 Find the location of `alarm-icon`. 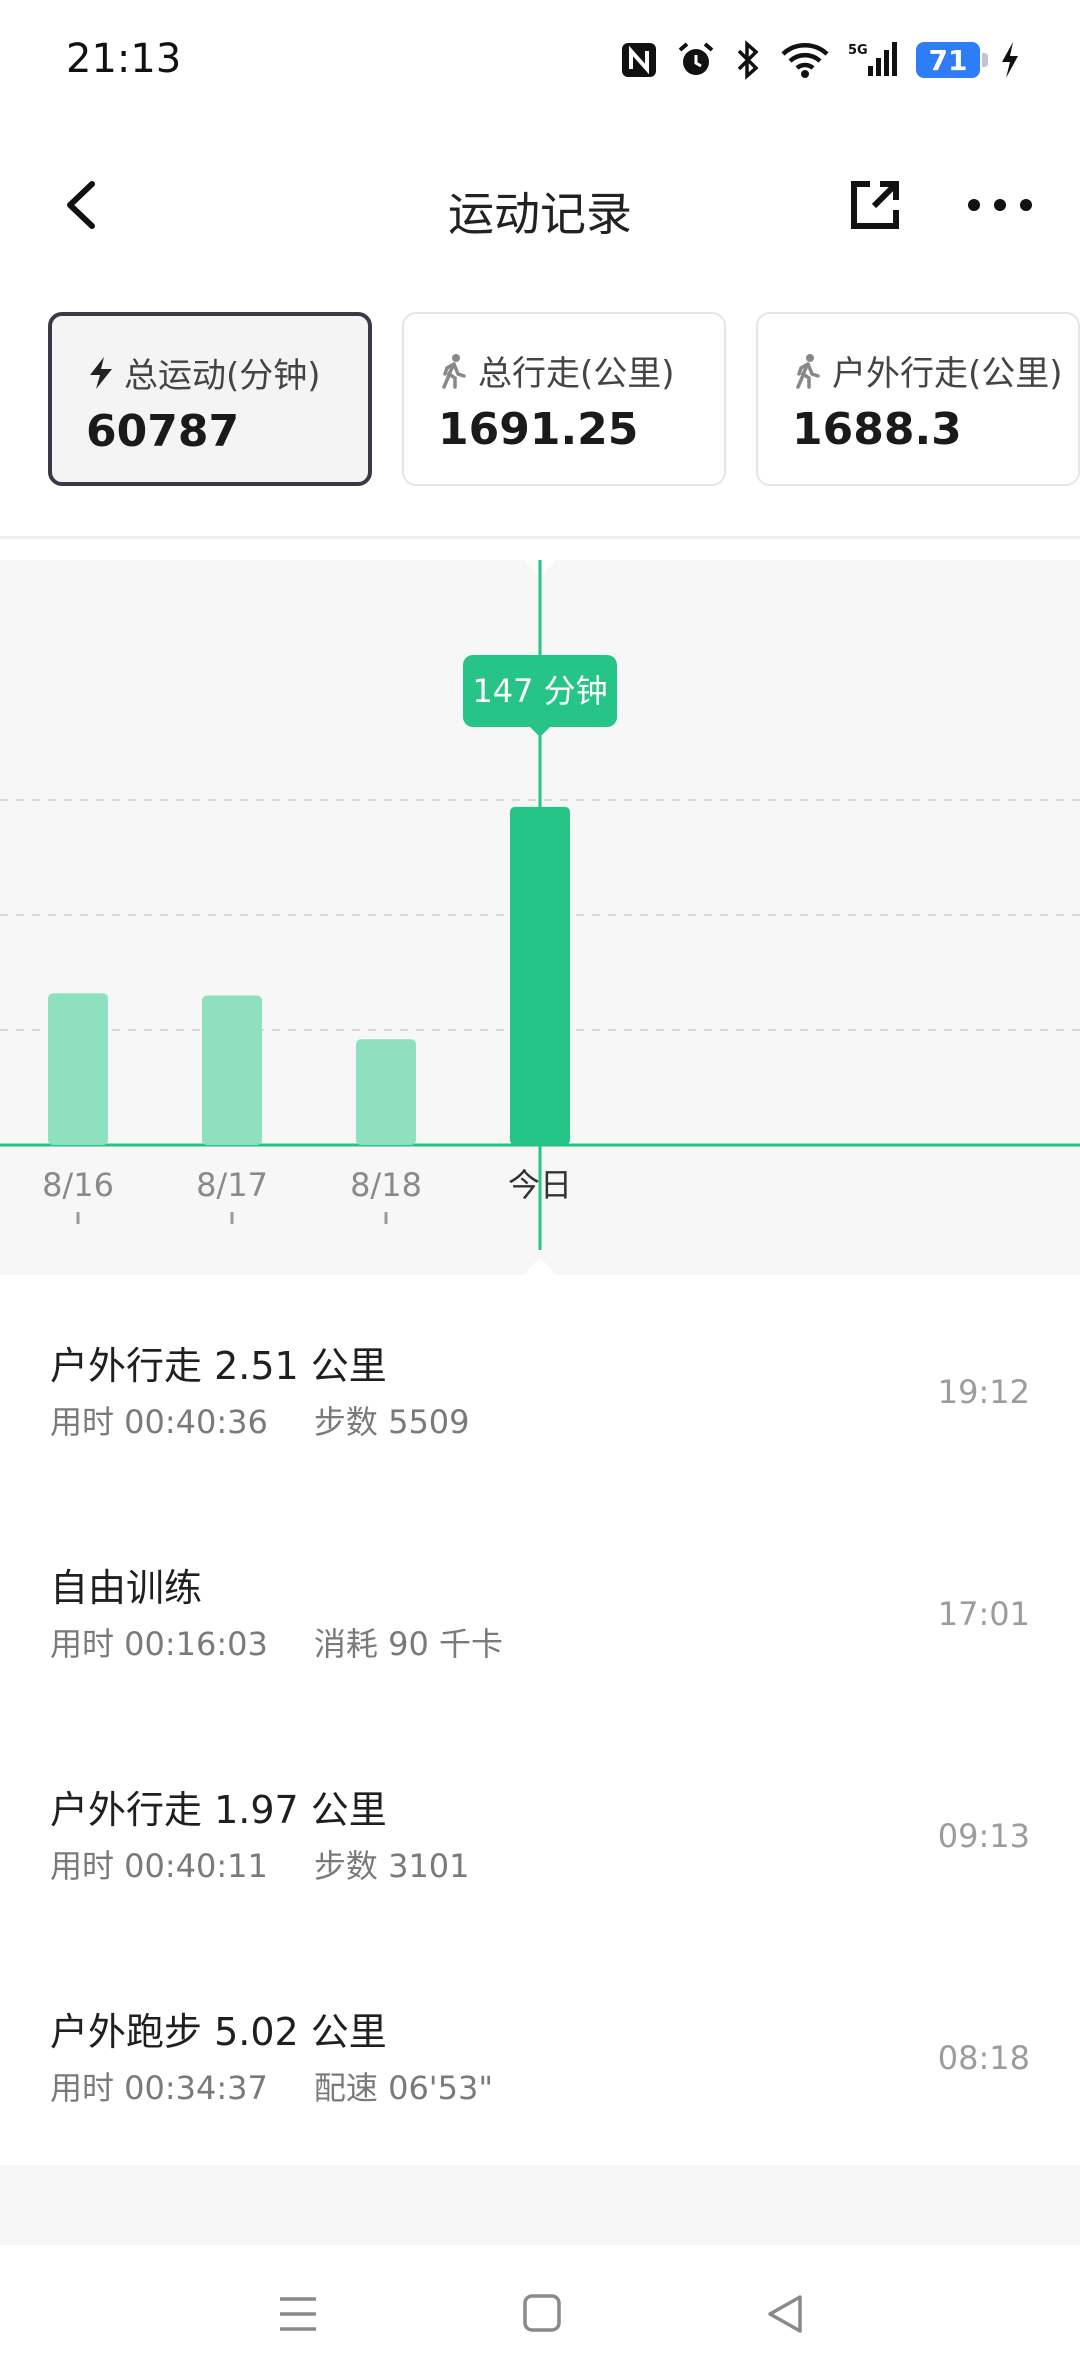

alarm-icon is located at coordinates (696, 60).